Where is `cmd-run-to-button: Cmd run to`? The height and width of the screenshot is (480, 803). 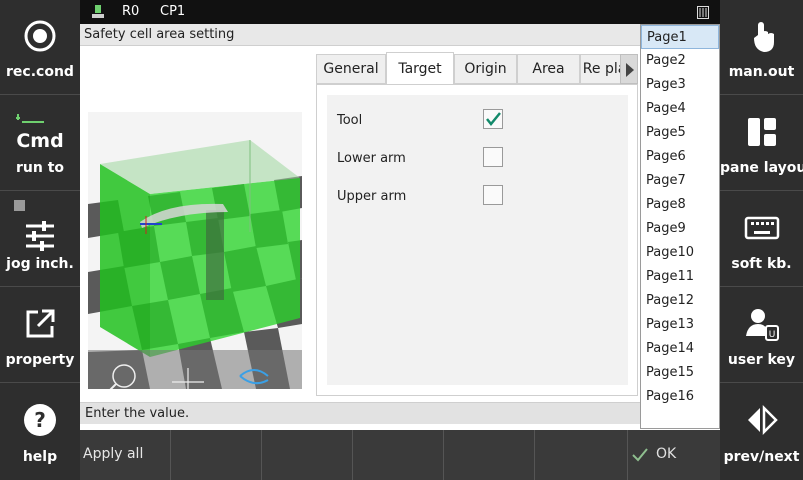 cmd-run-to-button: Cmd run to is located at coordinates (40, 143).